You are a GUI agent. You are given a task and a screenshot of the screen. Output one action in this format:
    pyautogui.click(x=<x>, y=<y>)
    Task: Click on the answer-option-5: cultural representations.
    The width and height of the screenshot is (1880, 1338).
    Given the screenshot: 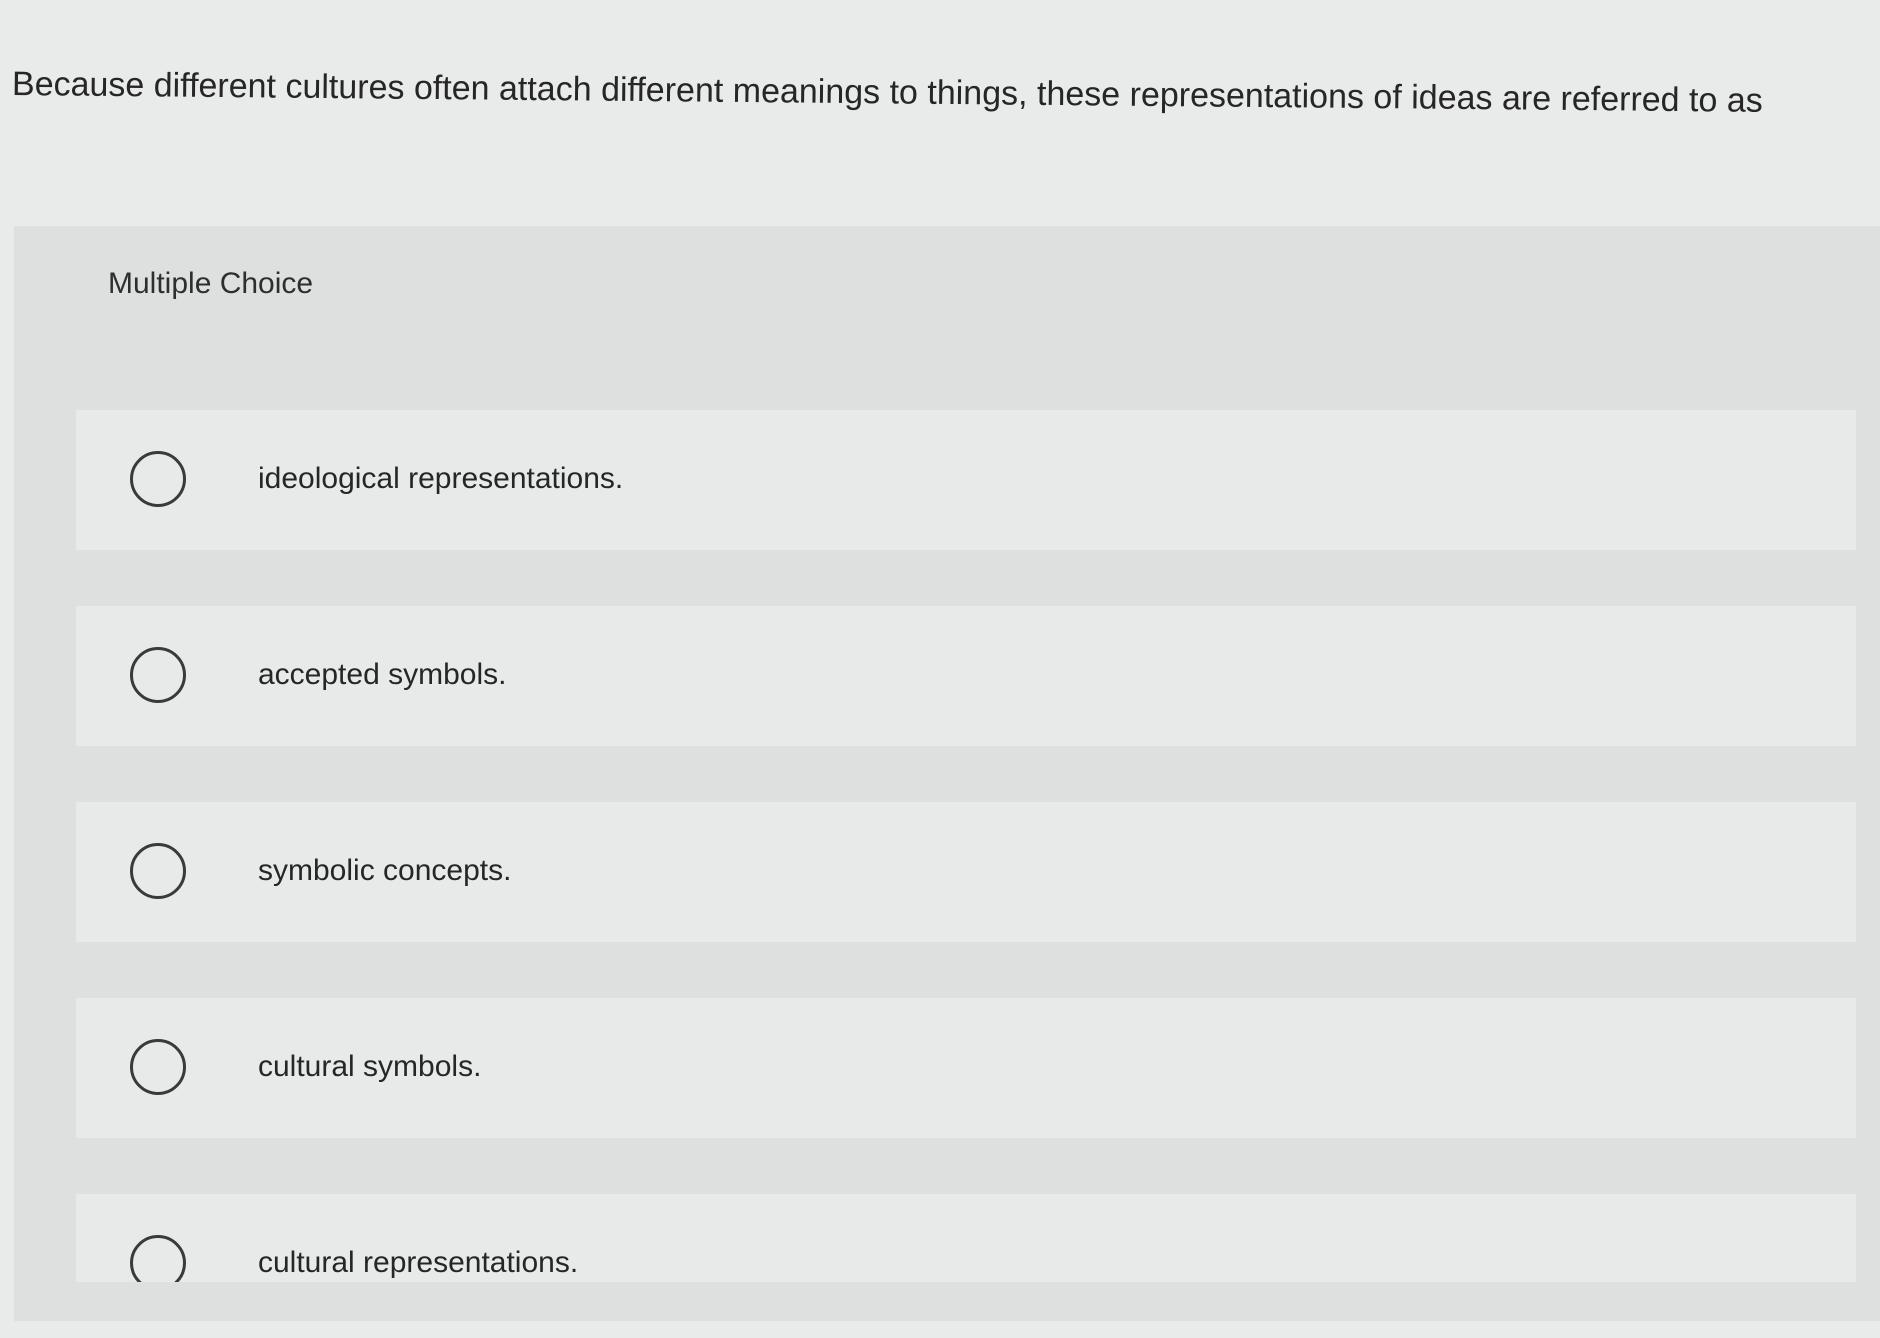 What is the action you would take?
    pyautogui.click(x=966, y=1238)
    